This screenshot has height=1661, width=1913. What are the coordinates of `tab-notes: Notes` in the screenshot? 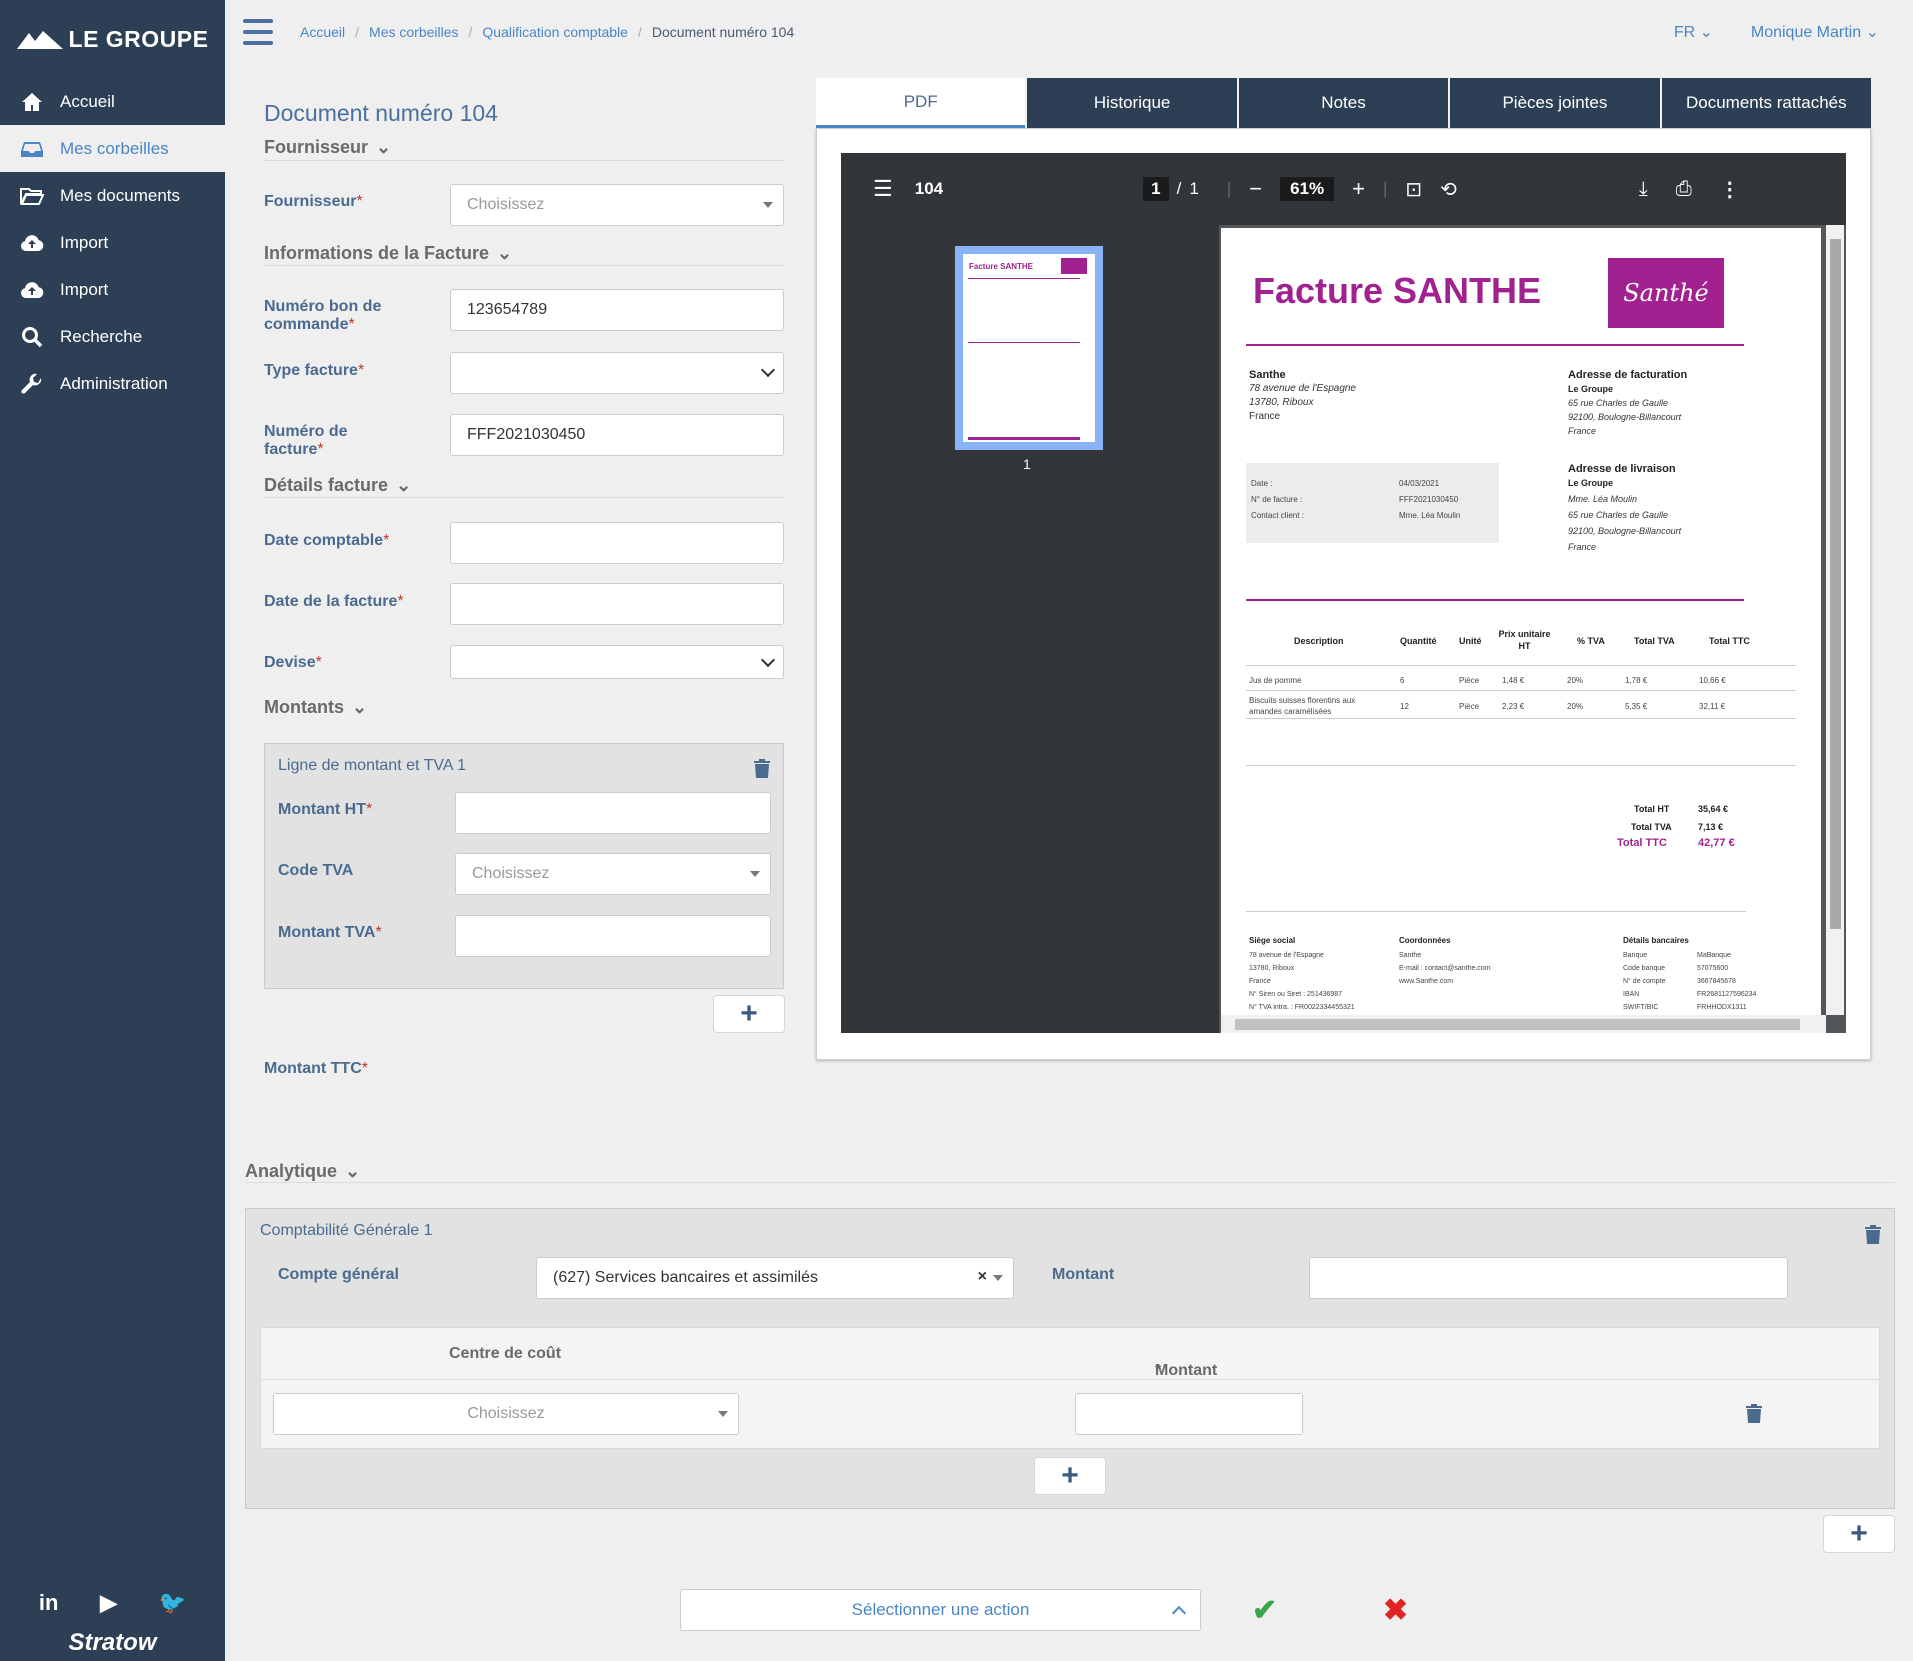 It's located at (1343, 103).